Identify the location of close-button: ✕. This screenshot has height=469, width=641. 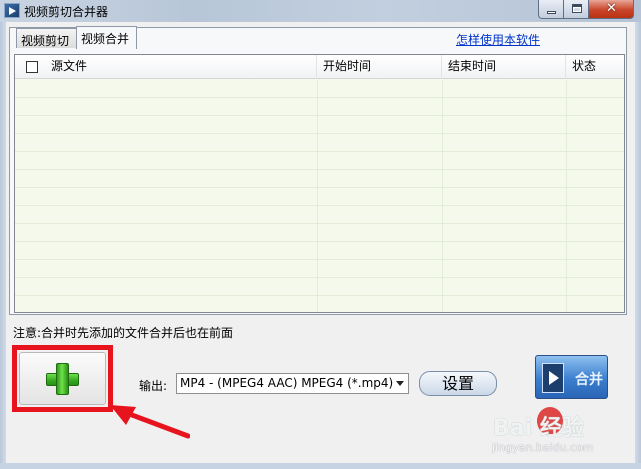
(611, 9).